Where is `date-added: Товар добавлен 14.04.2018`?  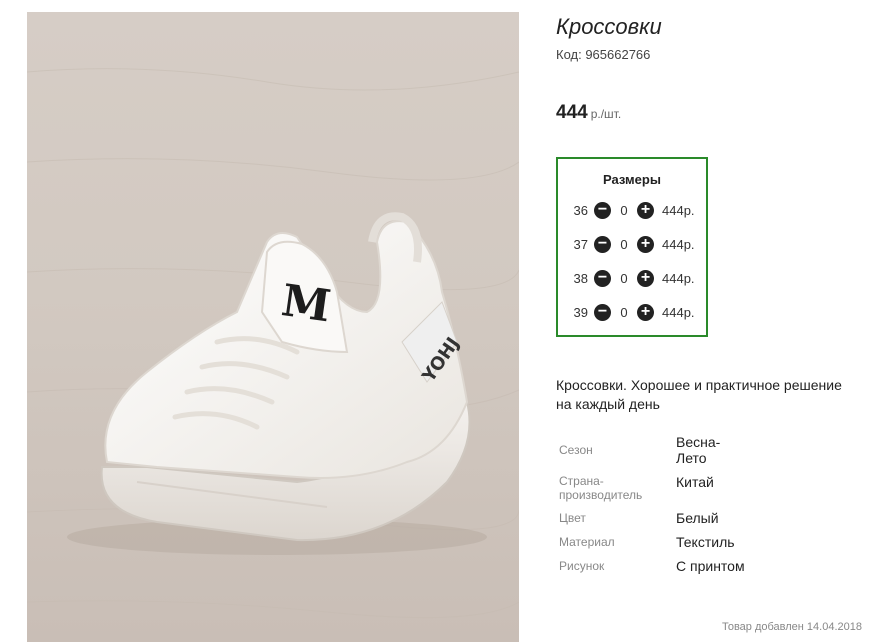 date-added: Товар добавлен 14.04.2018 is located at coordinates (791, 627).